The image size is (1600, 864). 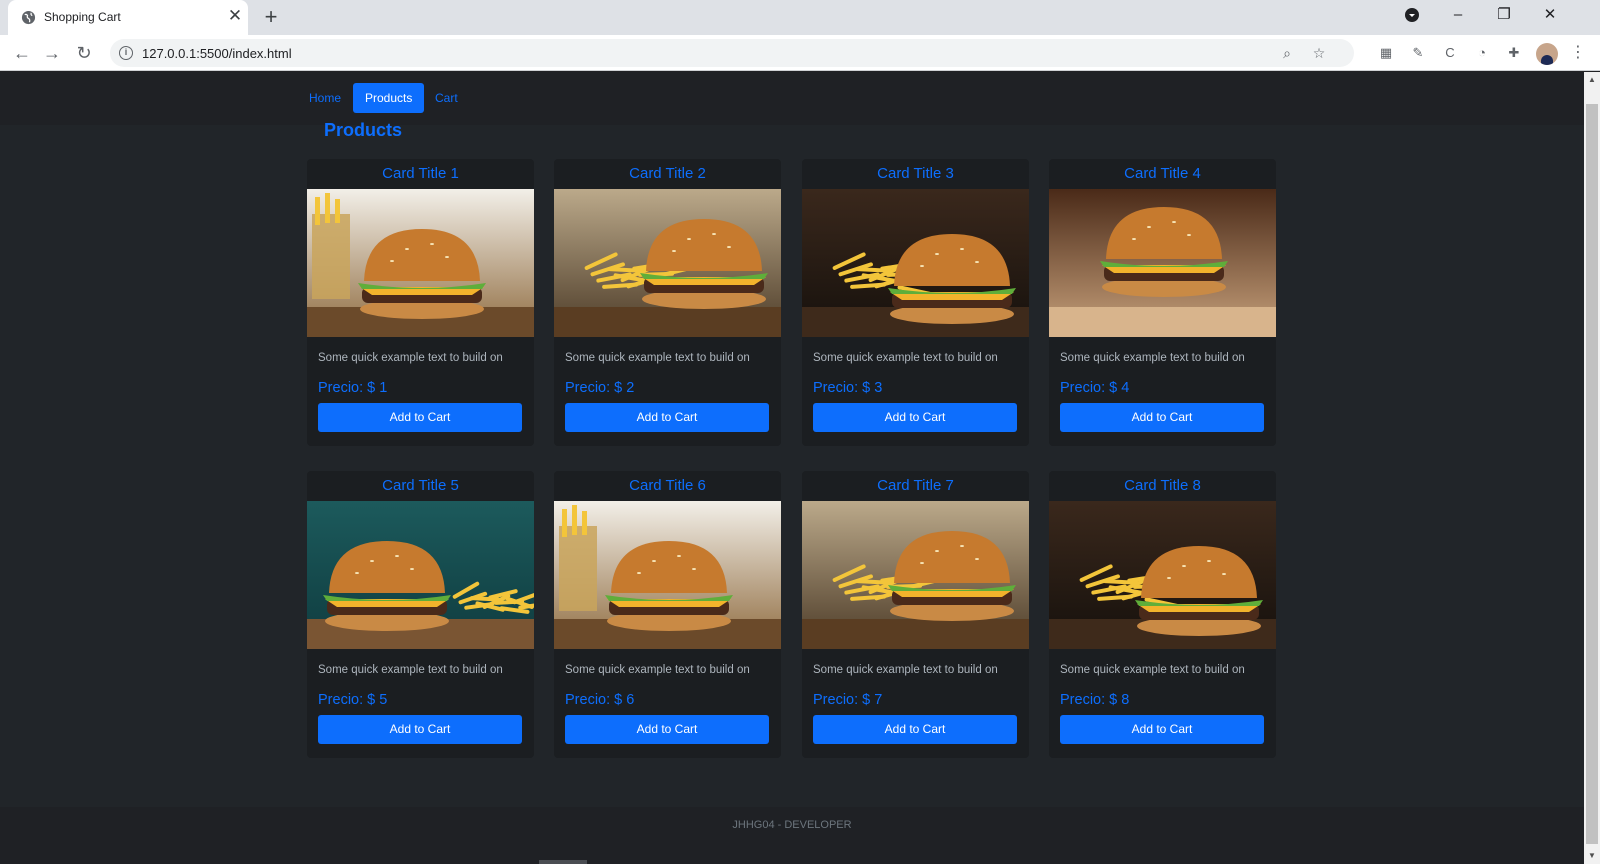 What do you see at coordinates (128, 17) in the screenshot?
I see `browser-tab: Shopping Cart ✕` at bounding box center [128, 17].